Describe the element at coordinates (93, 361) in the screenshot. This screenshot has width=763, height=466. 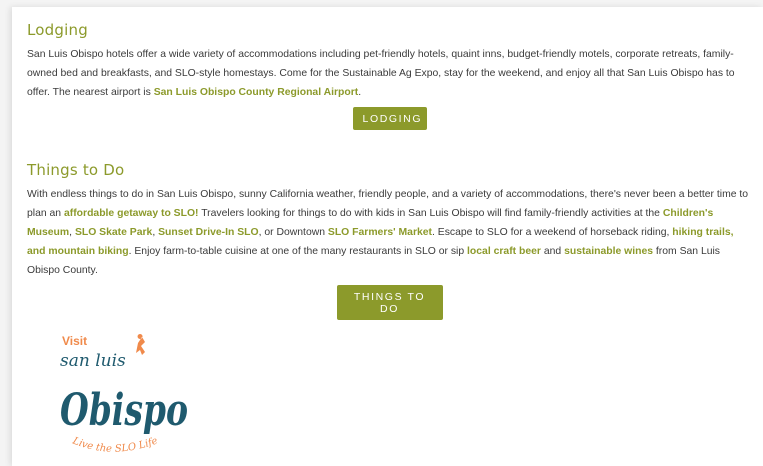
I see `logo-san-luis-text: san luis` at that location.